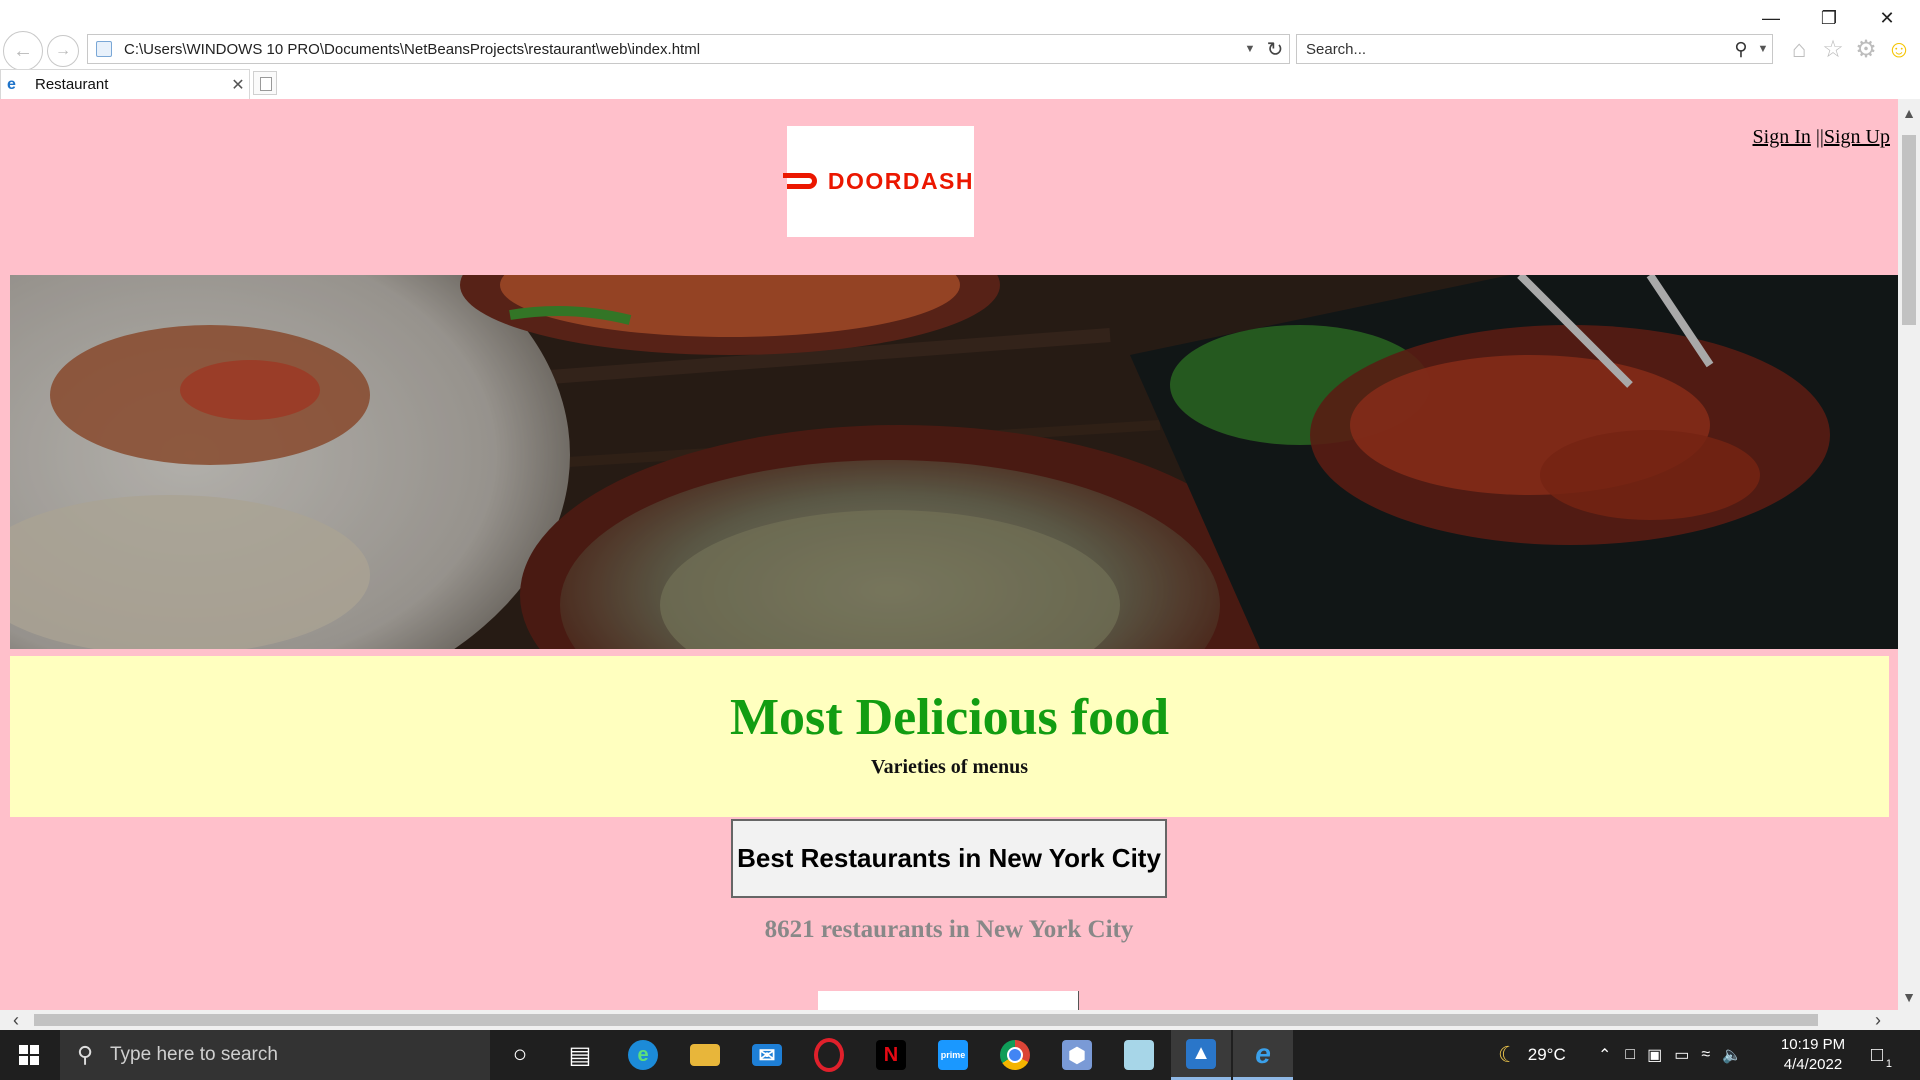  I want to click on back-button: ←, so click(23, 51).